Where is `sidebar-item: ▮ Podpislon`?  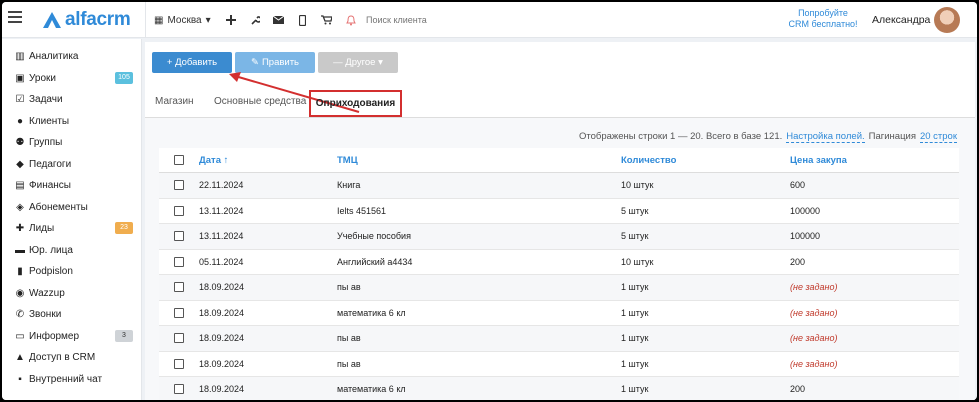
sidebar-item: ▮ Podpislon is located at coordinates (72, 271).